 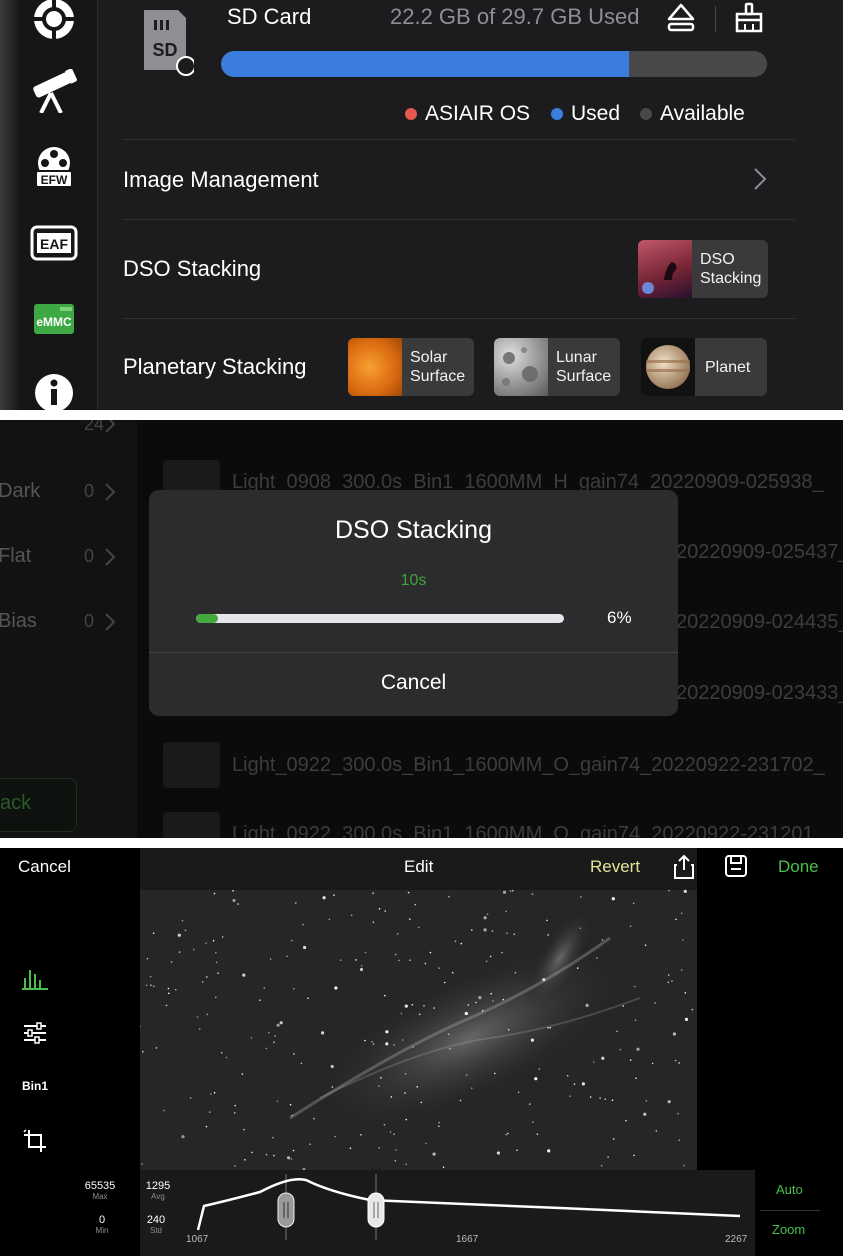 What do you see at coordinates (375, 367) in the screenshot?
I see `solar-surface-thumbnail` at bounding box center [375, 367].